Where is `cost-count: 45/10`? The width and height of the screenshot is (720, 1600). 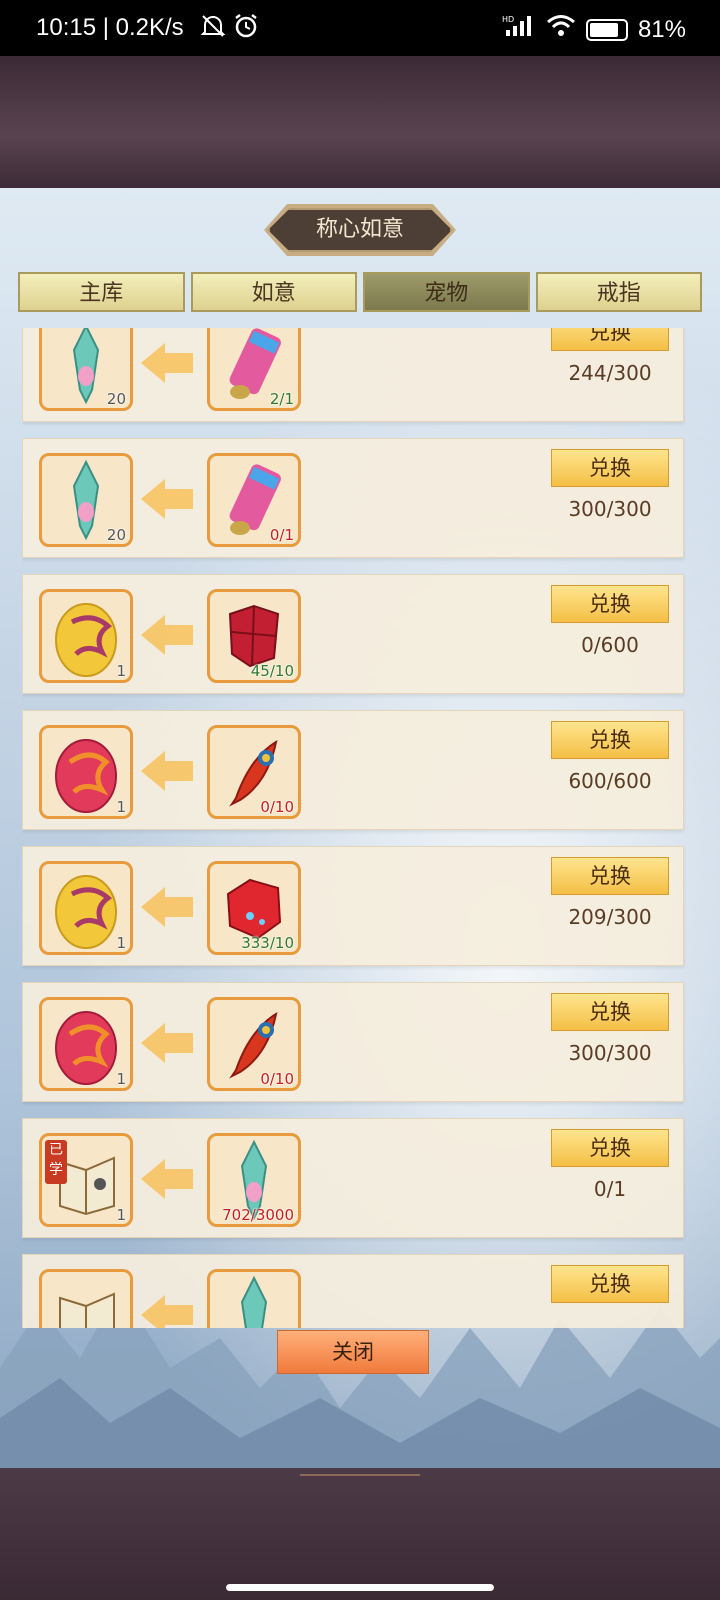
cost-count: 45/10 is located at coordinates (272, 671).